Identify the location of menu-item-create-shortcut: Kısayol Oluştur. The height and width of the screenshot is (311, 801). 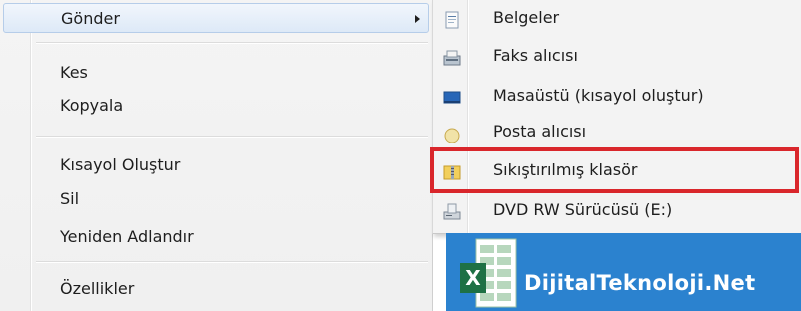
(216, 165).